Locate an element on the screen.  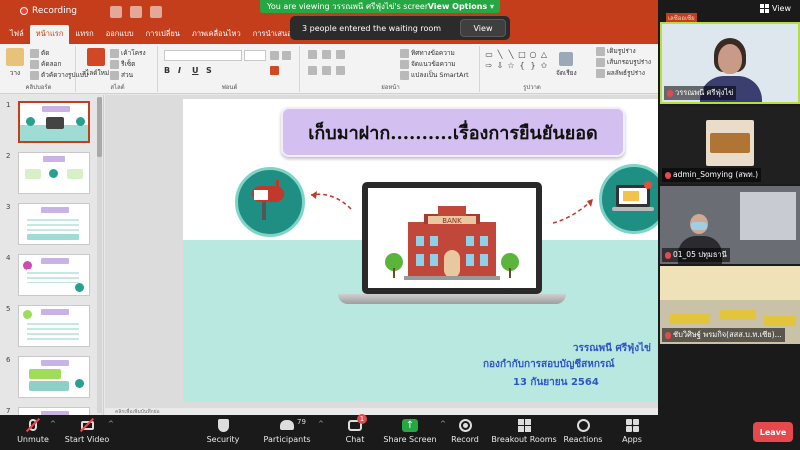
participant-tile: 01_05 ปทุมธานี is located at coordinates (730, 225).